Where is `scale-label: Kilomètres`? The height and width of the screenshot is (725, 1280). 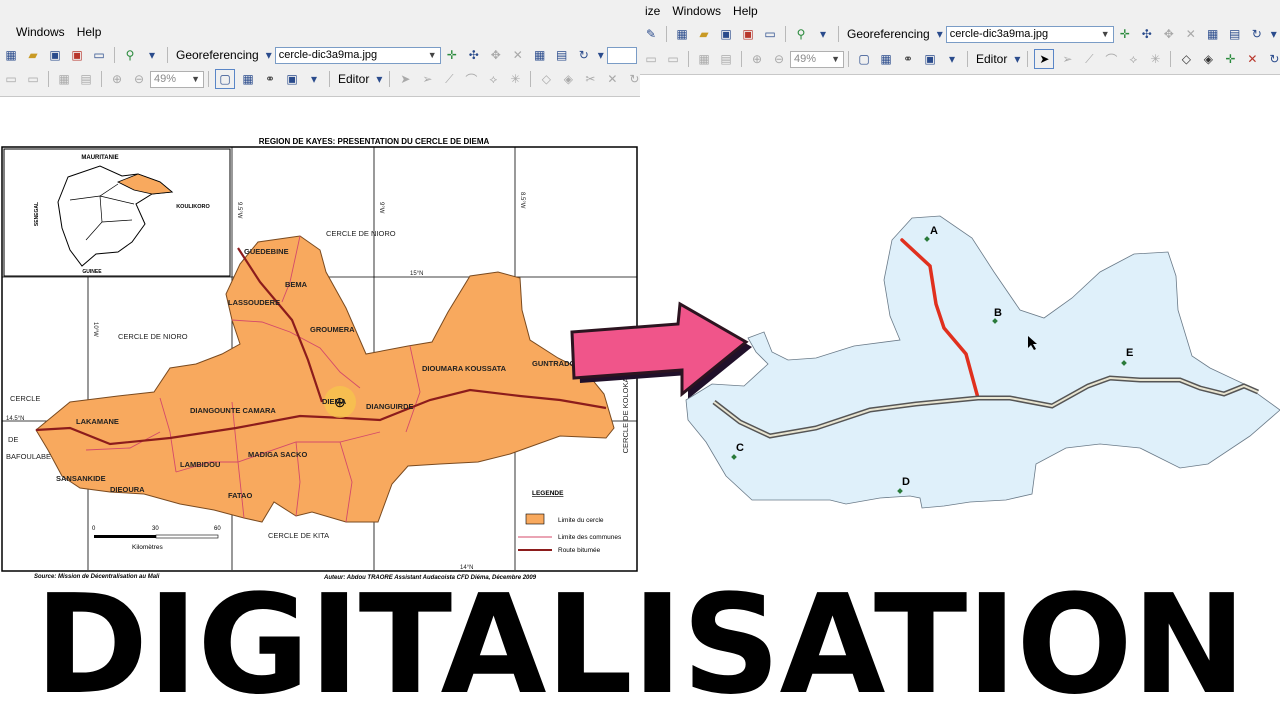
scale-label: Kilomètres is located at coordinates (147, 547).